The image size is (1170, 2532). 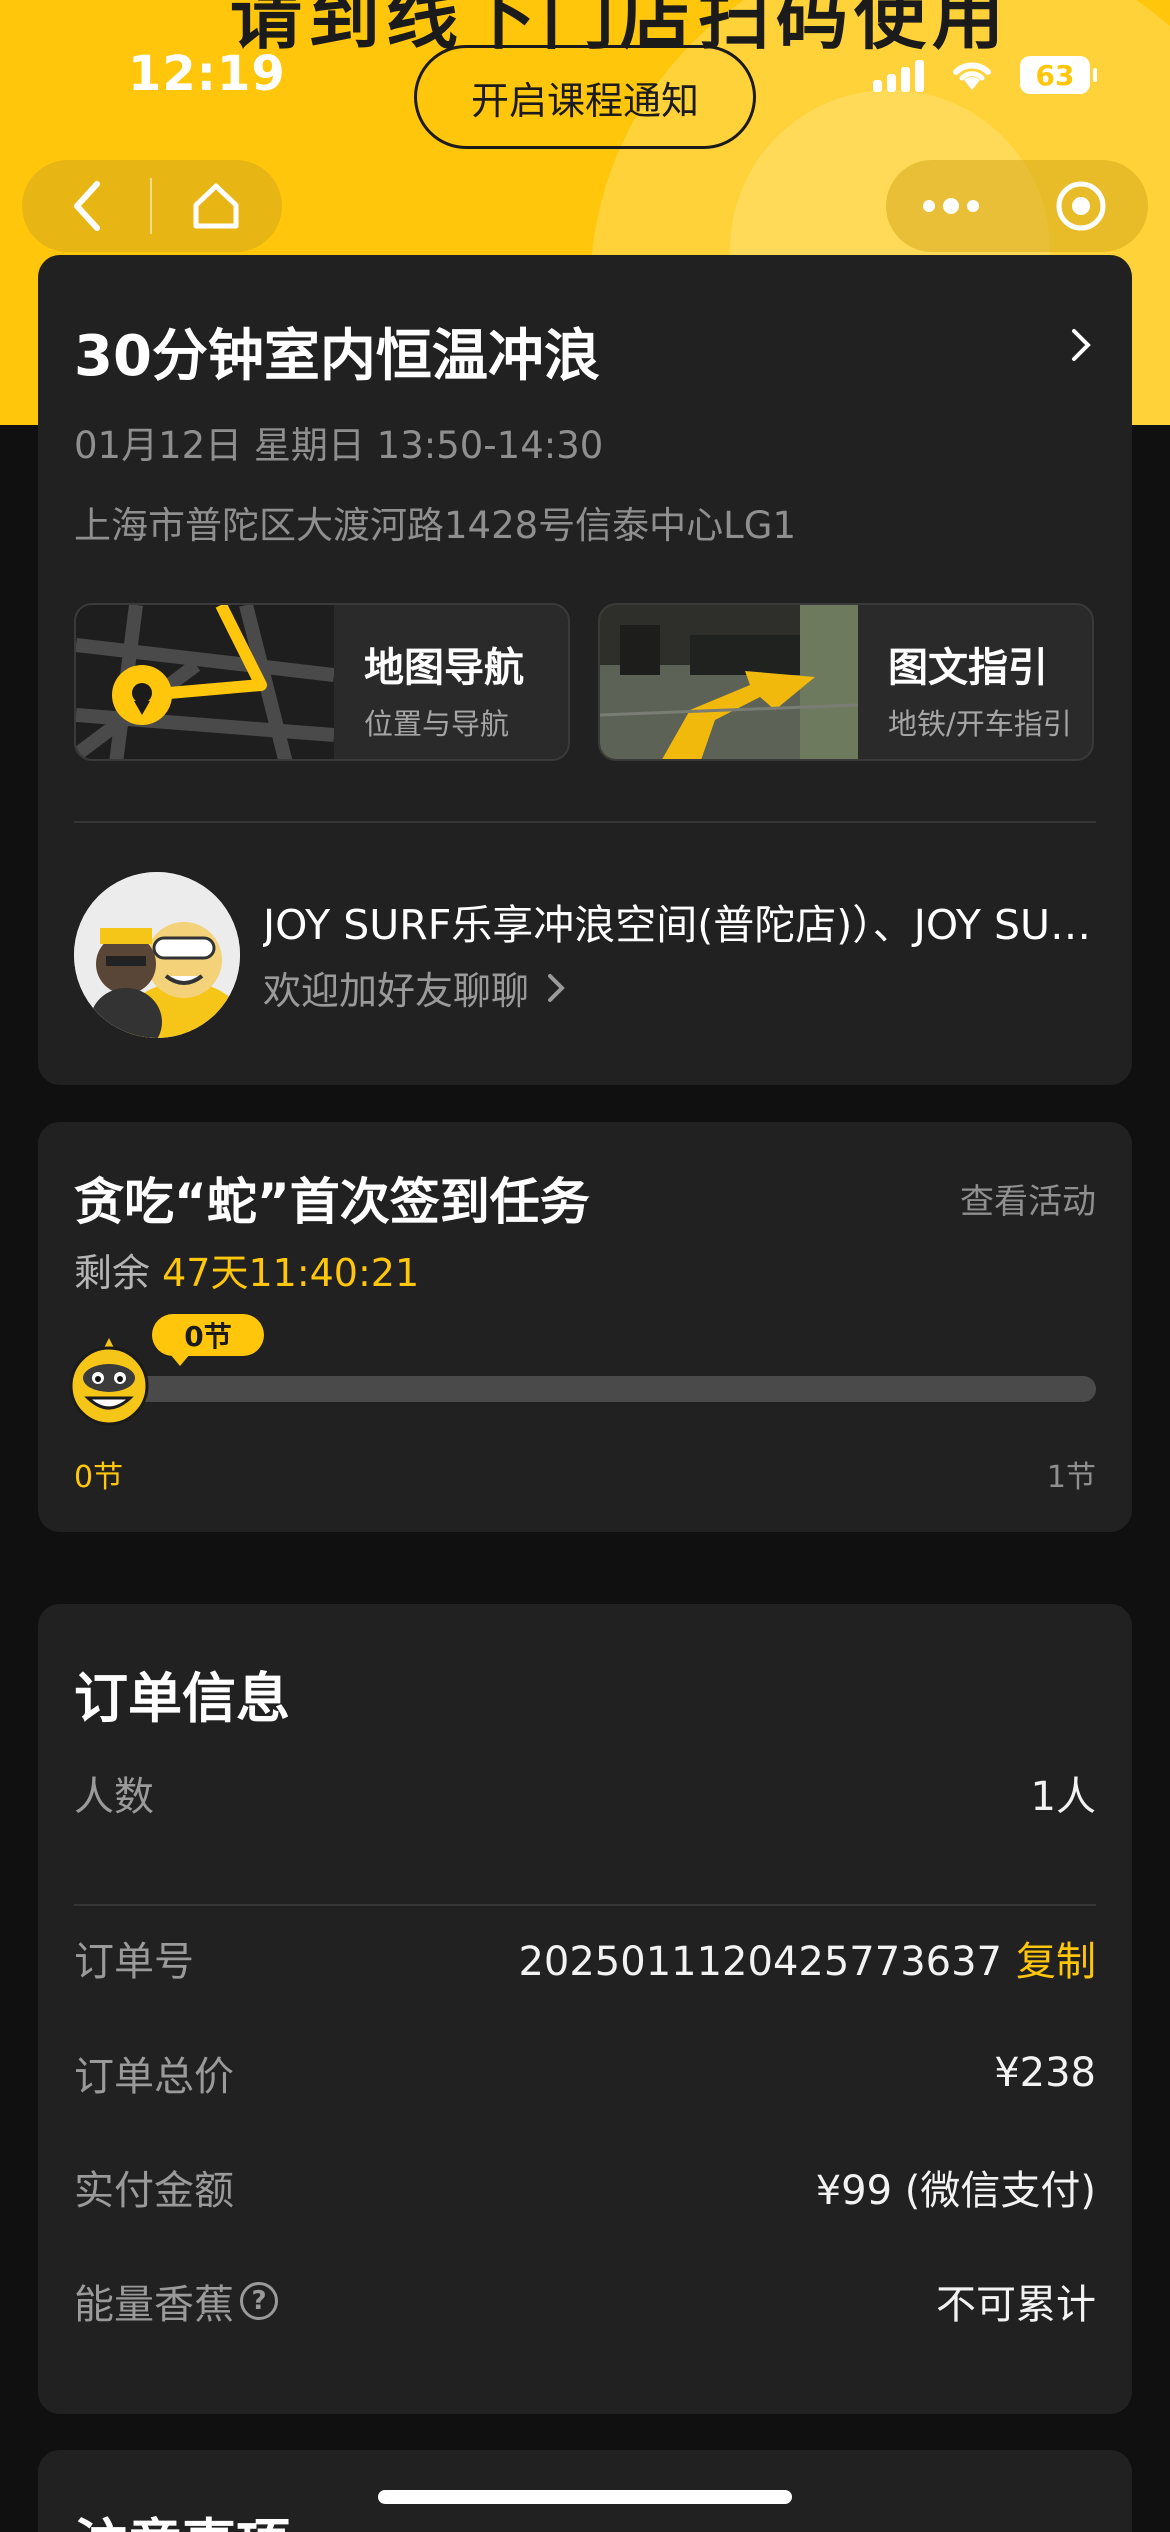 I want to click on close-miniprogram-button, so click(x=1081, y=206).